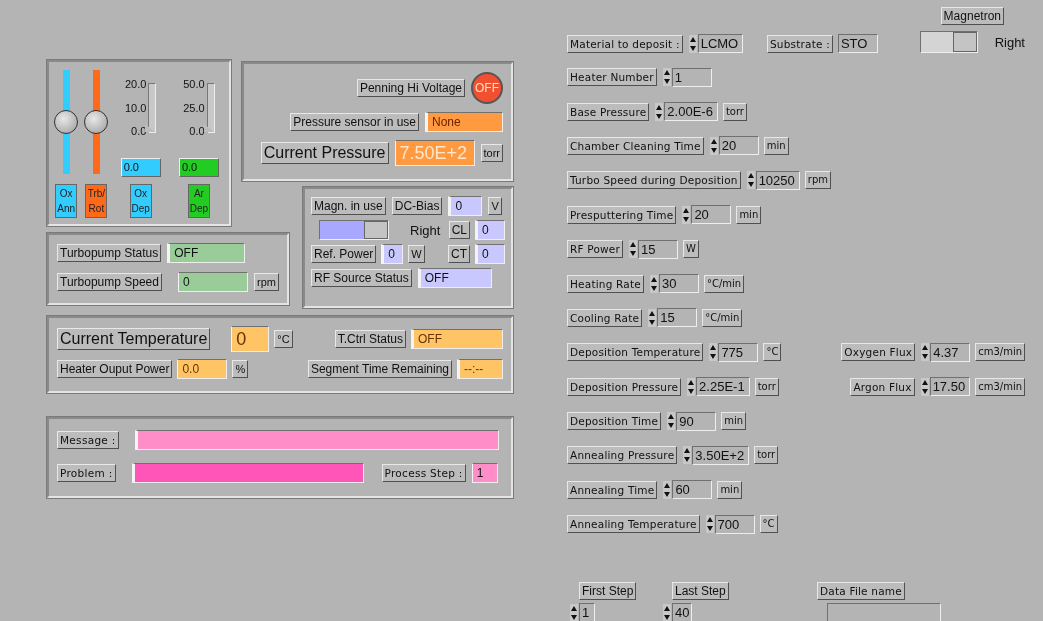  I want to click on unit-label: rpm, so click(266, 282).